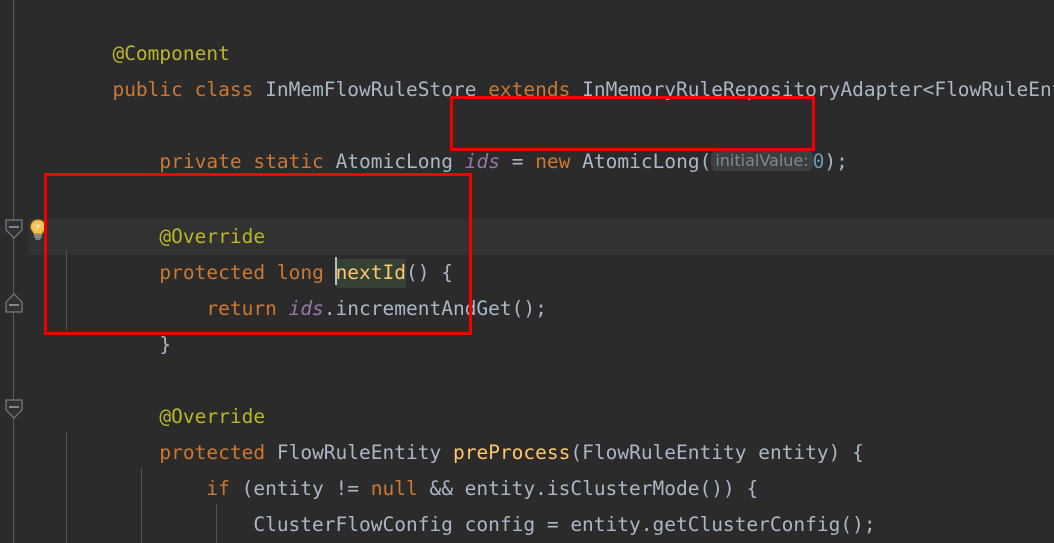 This screenshot has width=1054, height=543. What do you see at coordinates (13, 271) in the screenshot?
I see `fold-rail-line` at bounding box center [13, 271].